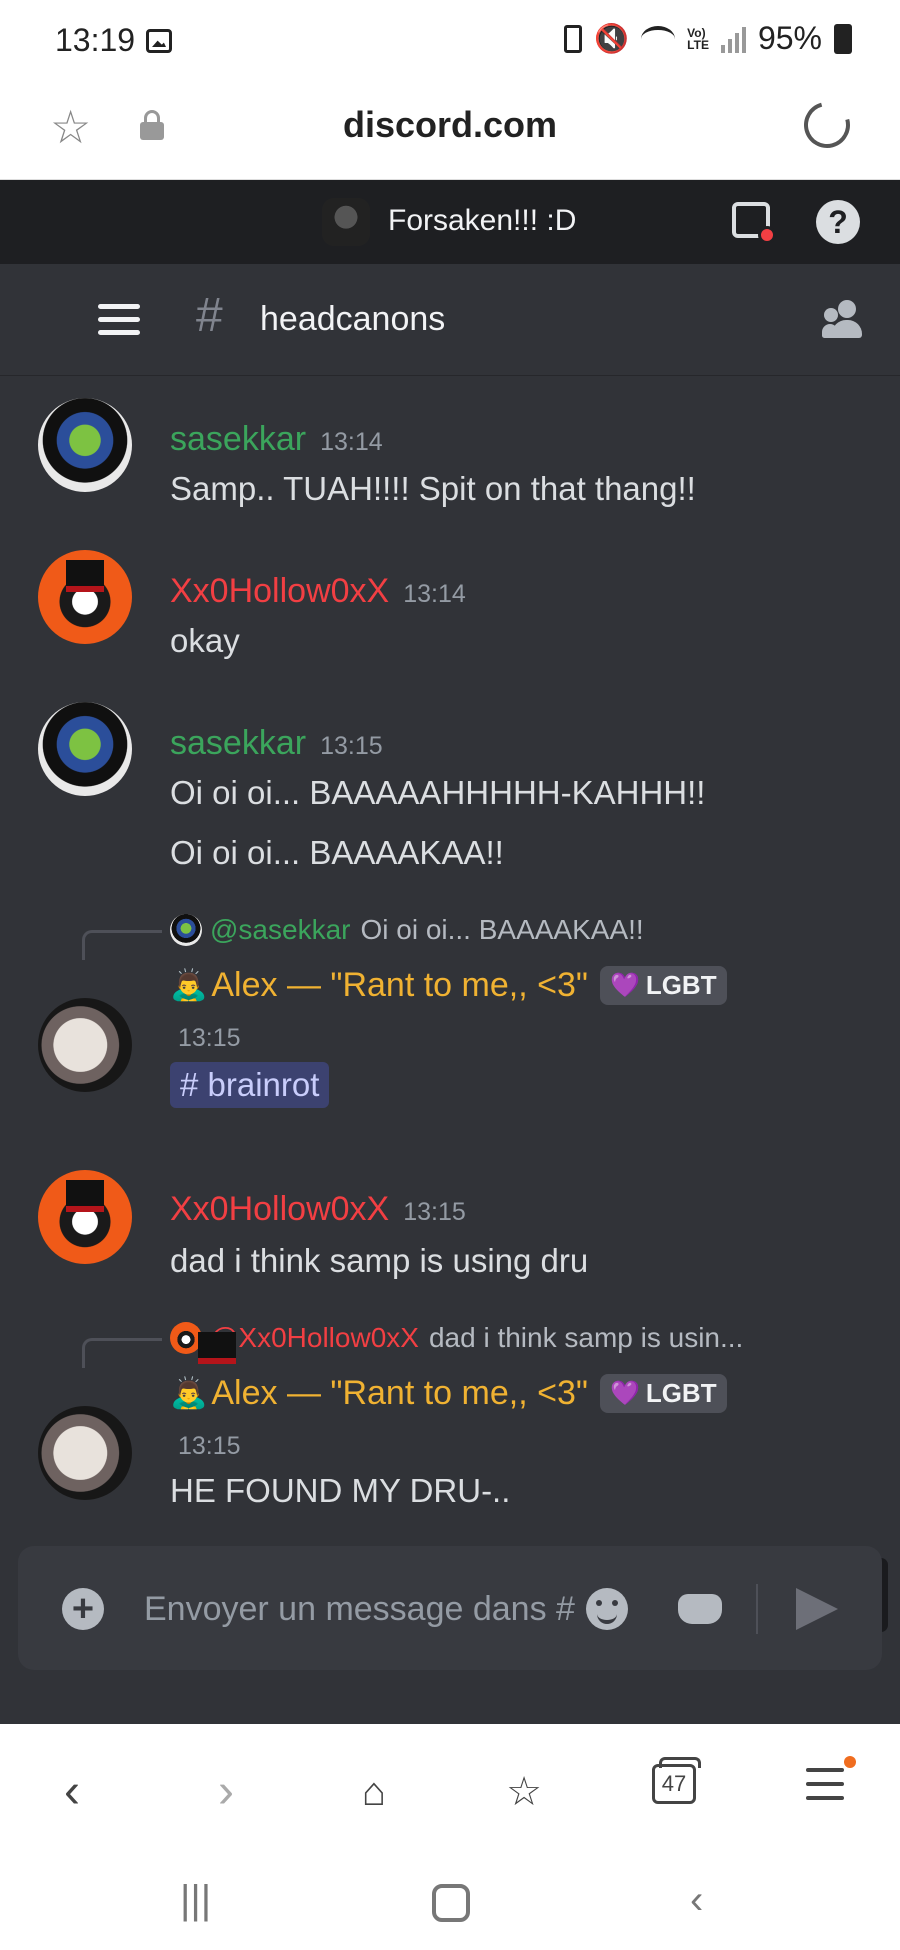  What do you see at coordinates (438, 792) in the screenshot?
I see `message-text: Oi oi oi... BAAAAAHHHHH-KAHHH!!` at bounding box center [438, 792].